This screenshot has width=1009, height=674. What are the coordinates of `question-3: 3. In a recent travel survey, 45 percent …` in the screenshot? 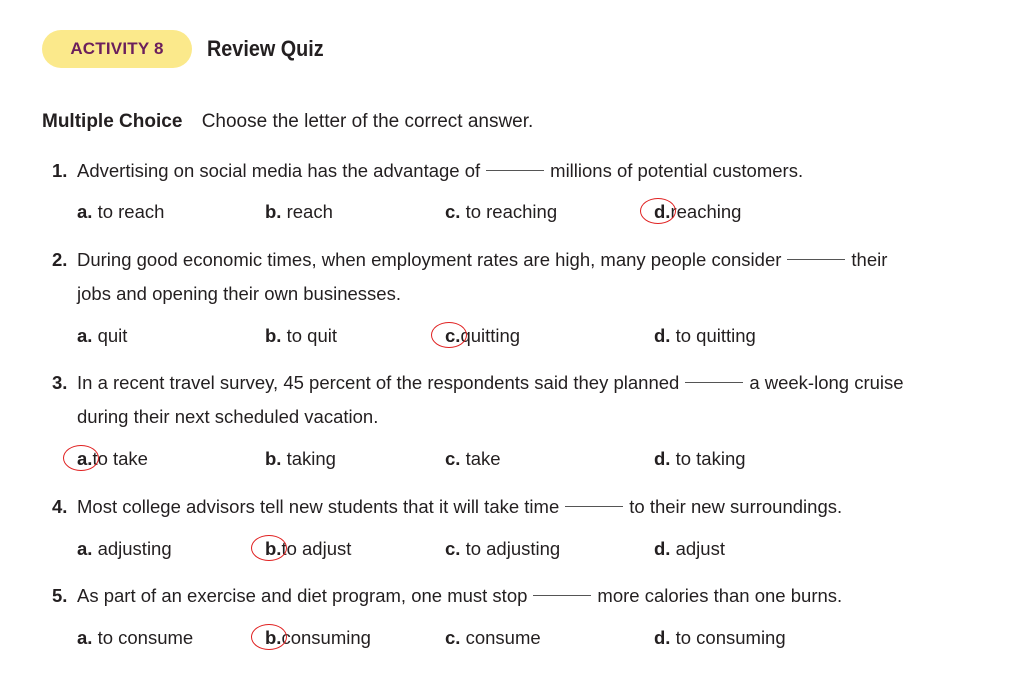 It's located at (512, 400).